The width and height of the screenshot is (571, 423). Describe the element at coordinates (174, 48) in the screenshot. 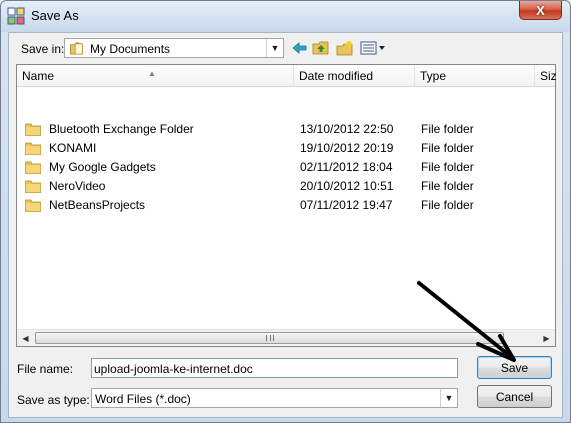

I see `save-in-dropdown: My Documents ▼` at that location.